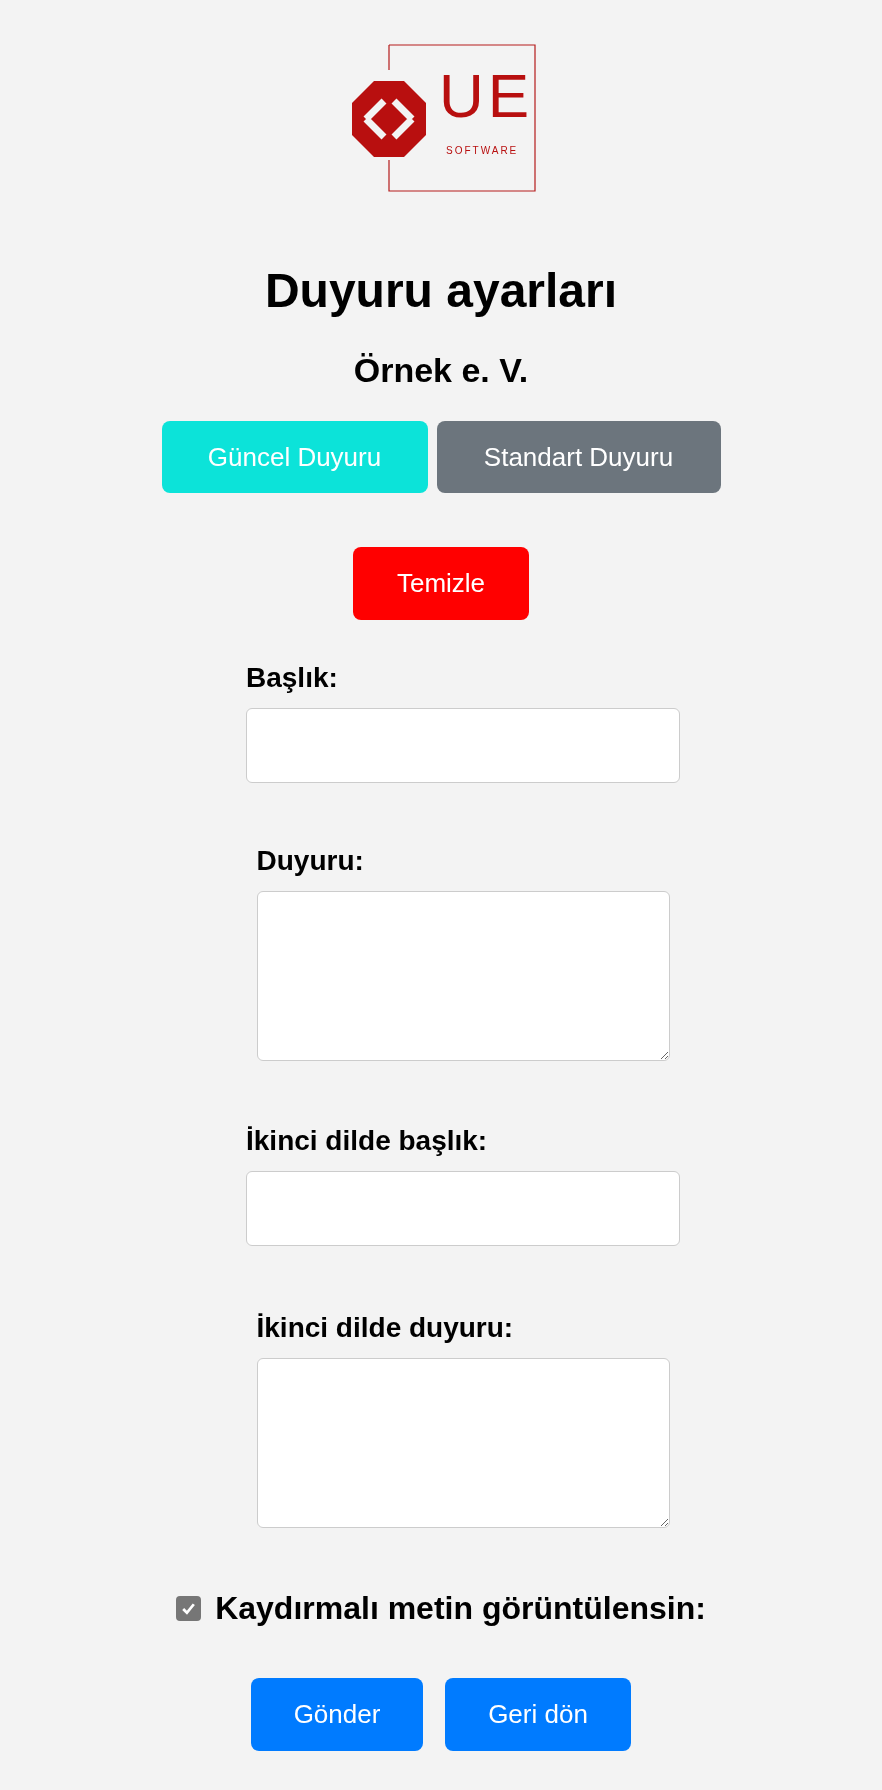 The image size is (882, 1790). Describe the element at coordinates (441, 370) in the screenshot. I see `organization-name: Örnek e. V.` at that location.